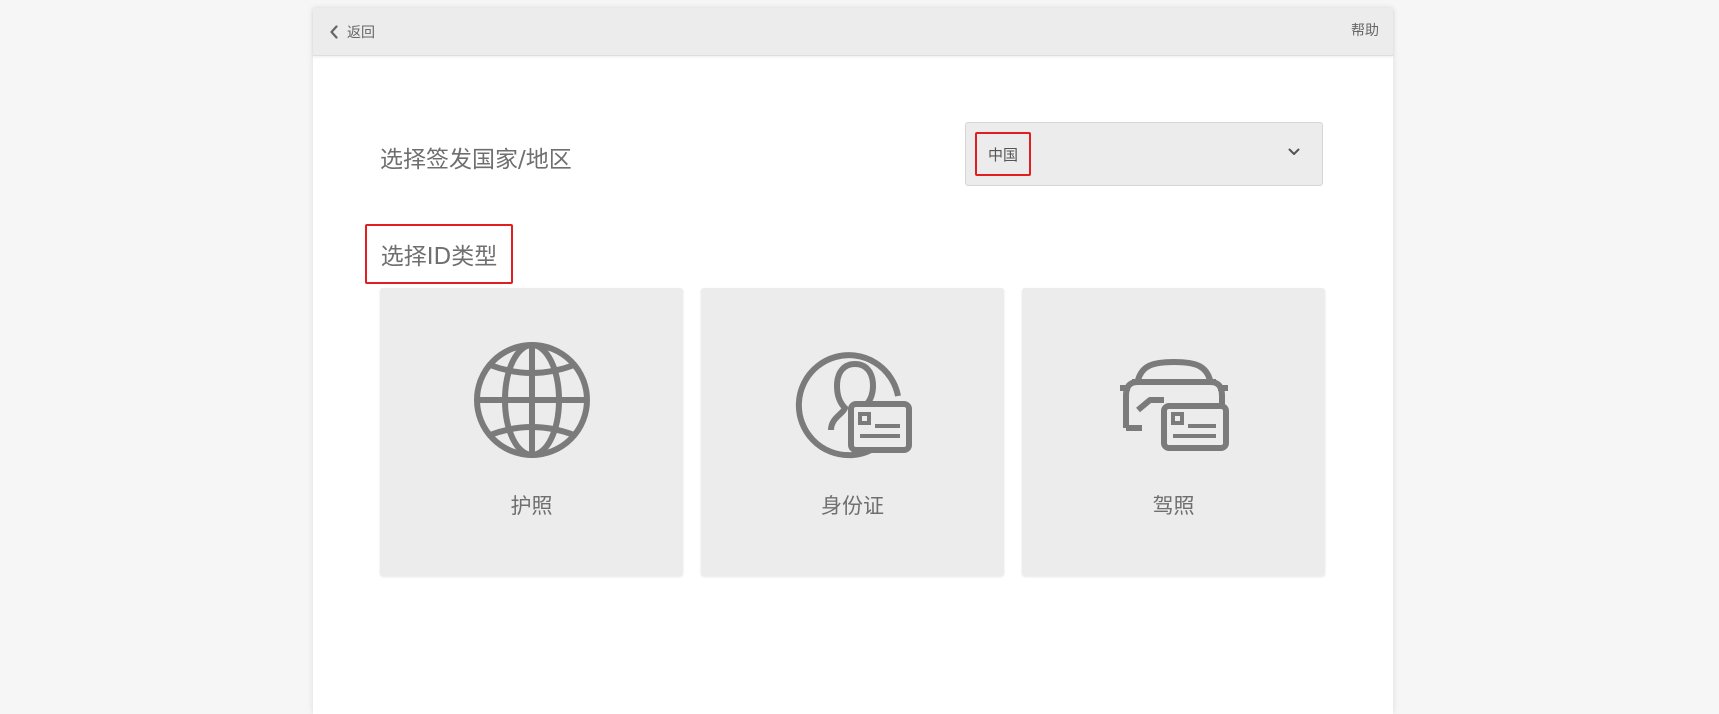  I want to click on id-type-heading: 选择ID类型, so click(439, 254).